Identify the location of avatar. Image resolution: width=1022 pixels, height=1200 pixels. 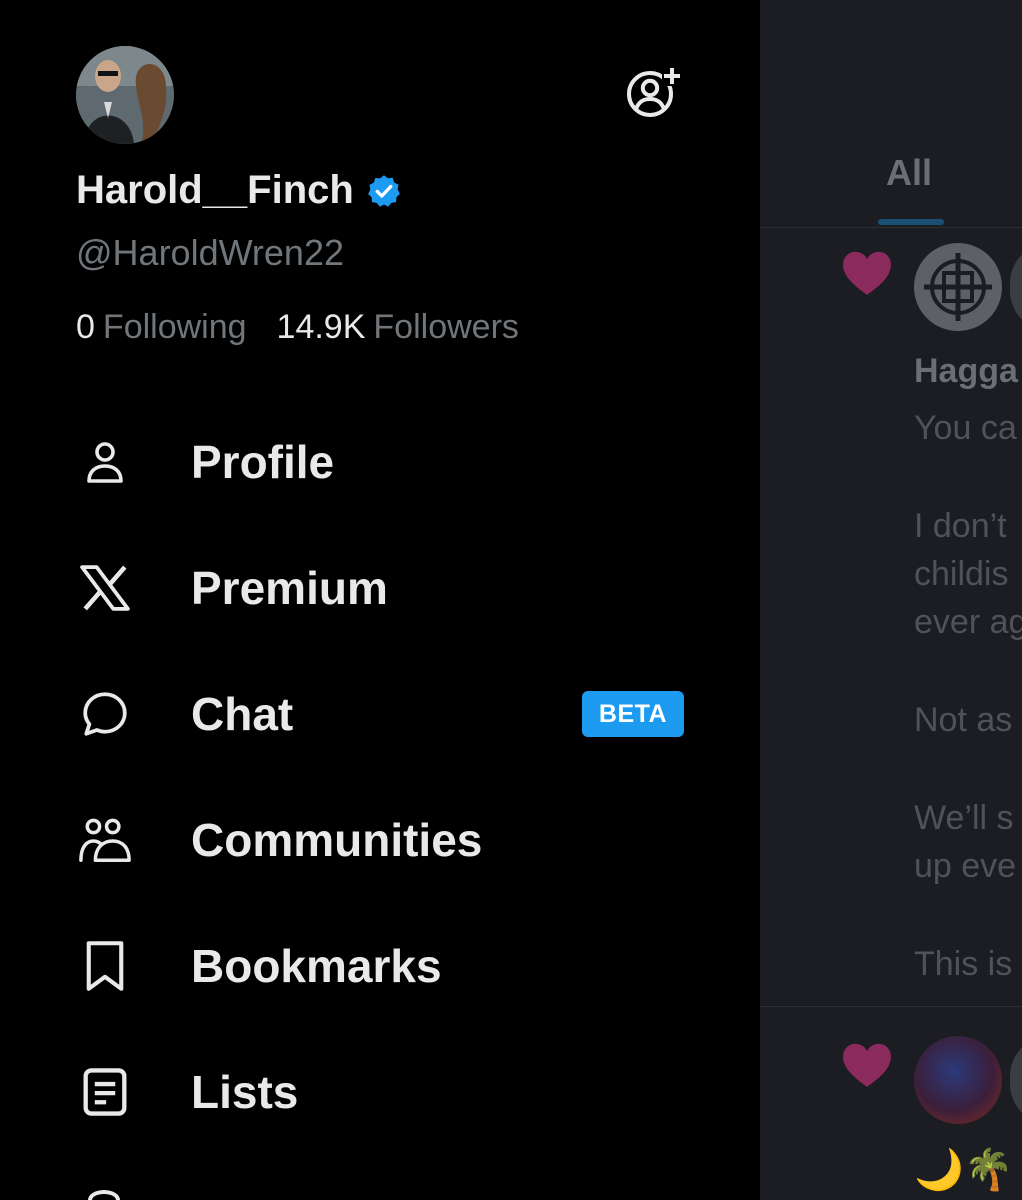
(125, 95).